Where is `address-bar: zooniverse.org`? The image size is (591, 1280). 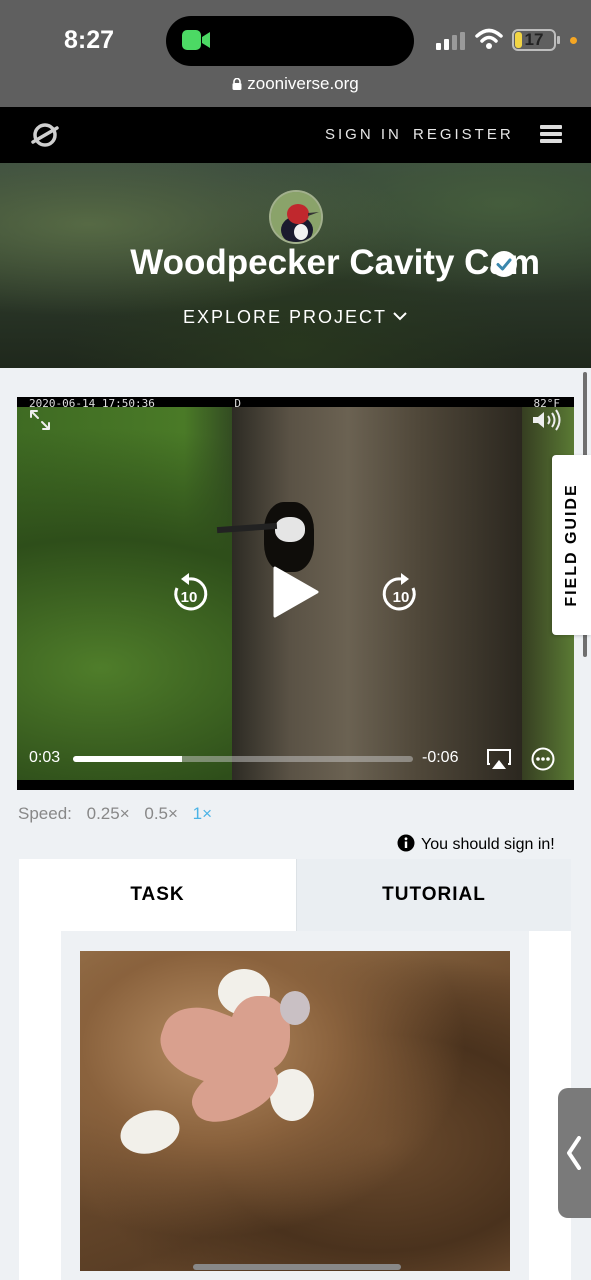 address-bar: zooniverse.org is located at coordinates (295, 84).